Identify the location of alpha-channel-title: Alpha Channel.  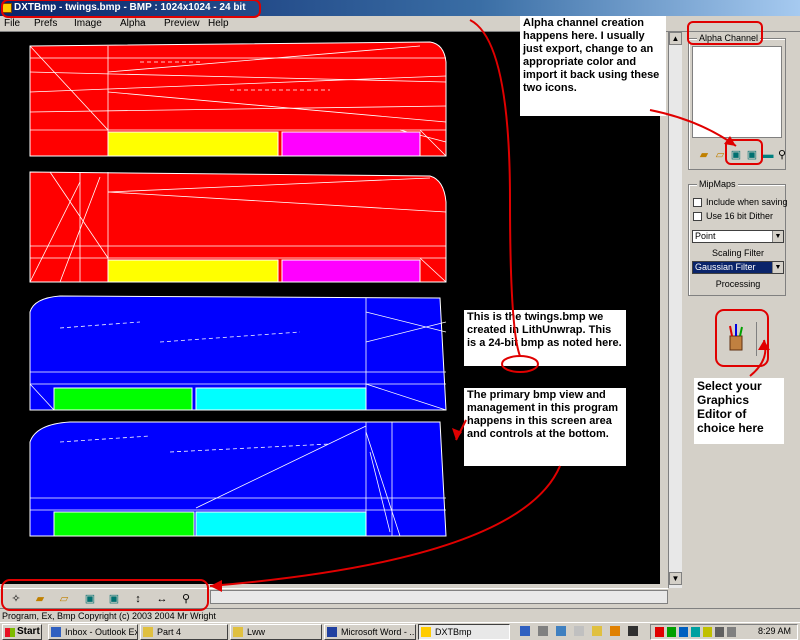
(729, 38).